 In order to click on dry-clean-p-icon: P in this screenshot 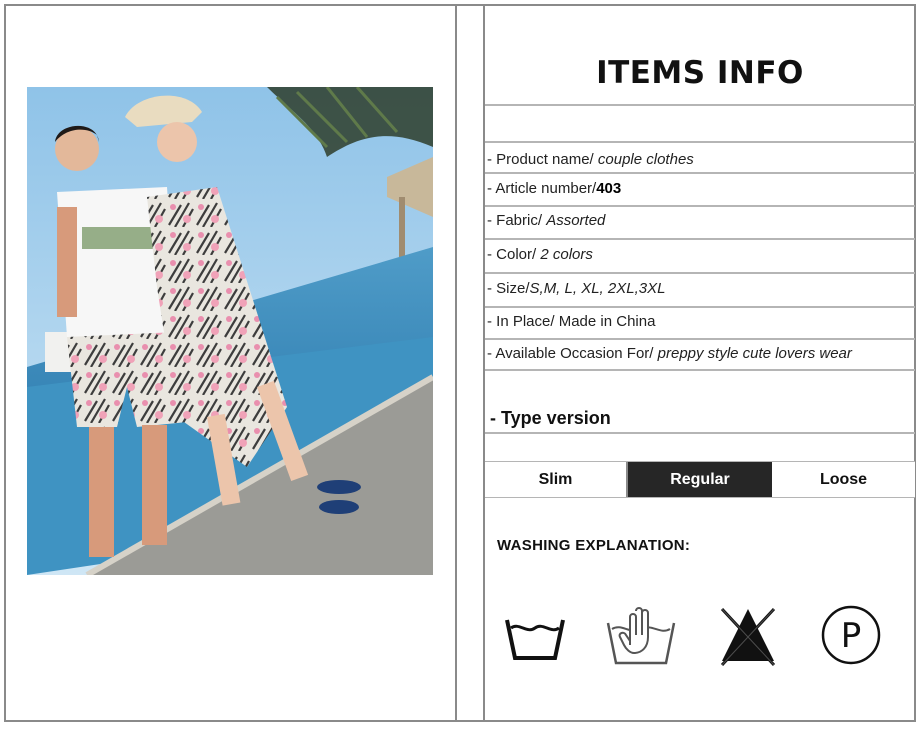, I will do `click(851, 637)`.